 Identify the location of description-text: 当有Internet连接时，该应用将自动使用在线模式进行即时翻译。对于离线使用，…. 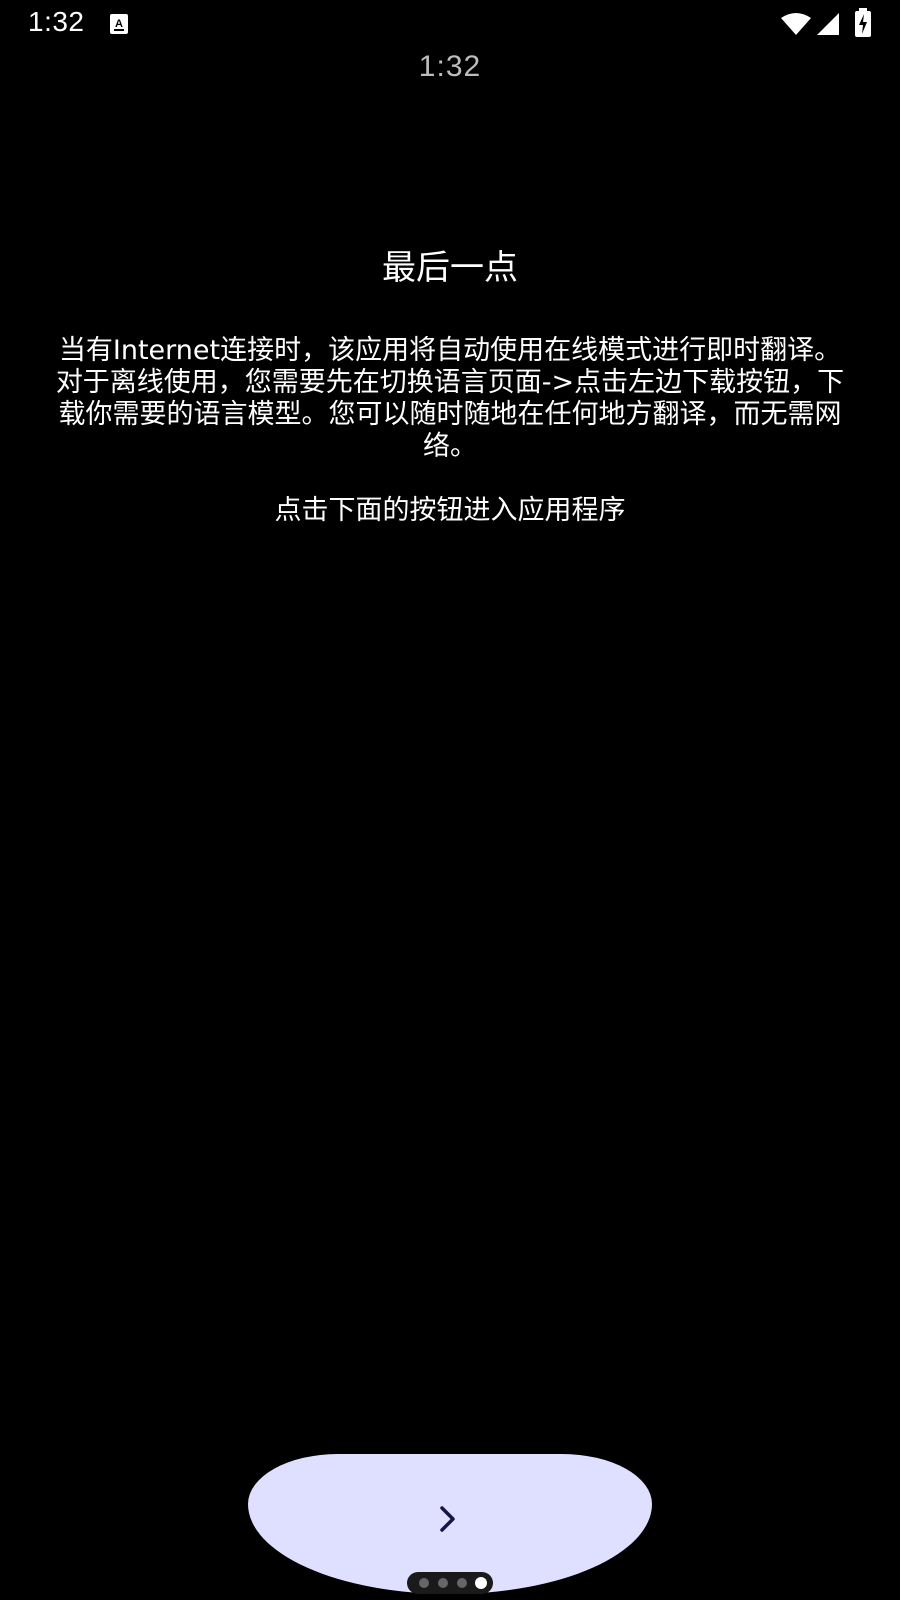
(450, 398).